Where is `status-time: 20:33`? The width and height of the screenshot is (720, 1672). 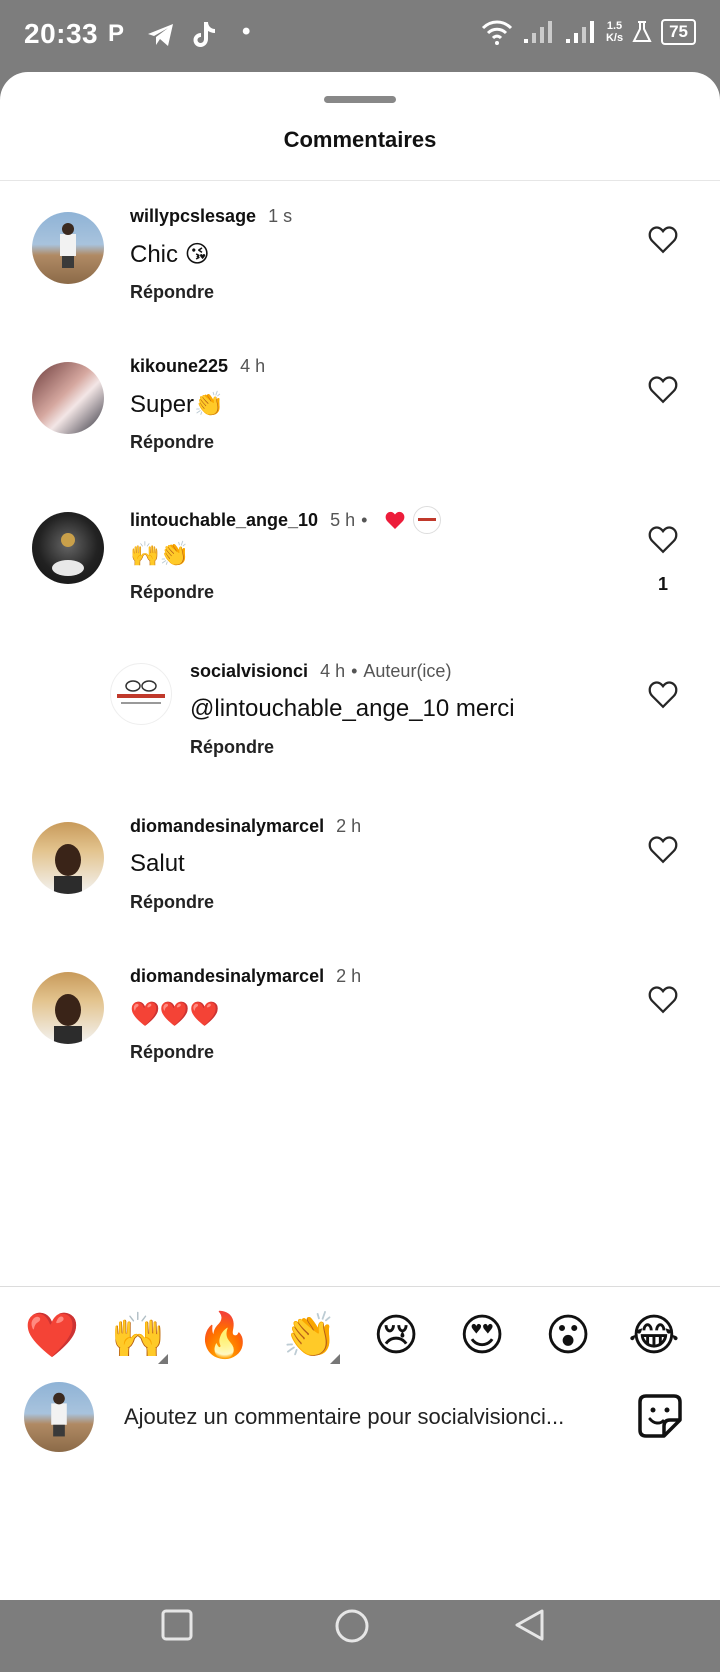 status-time: 20:33 is located at coordinates (61, 33).